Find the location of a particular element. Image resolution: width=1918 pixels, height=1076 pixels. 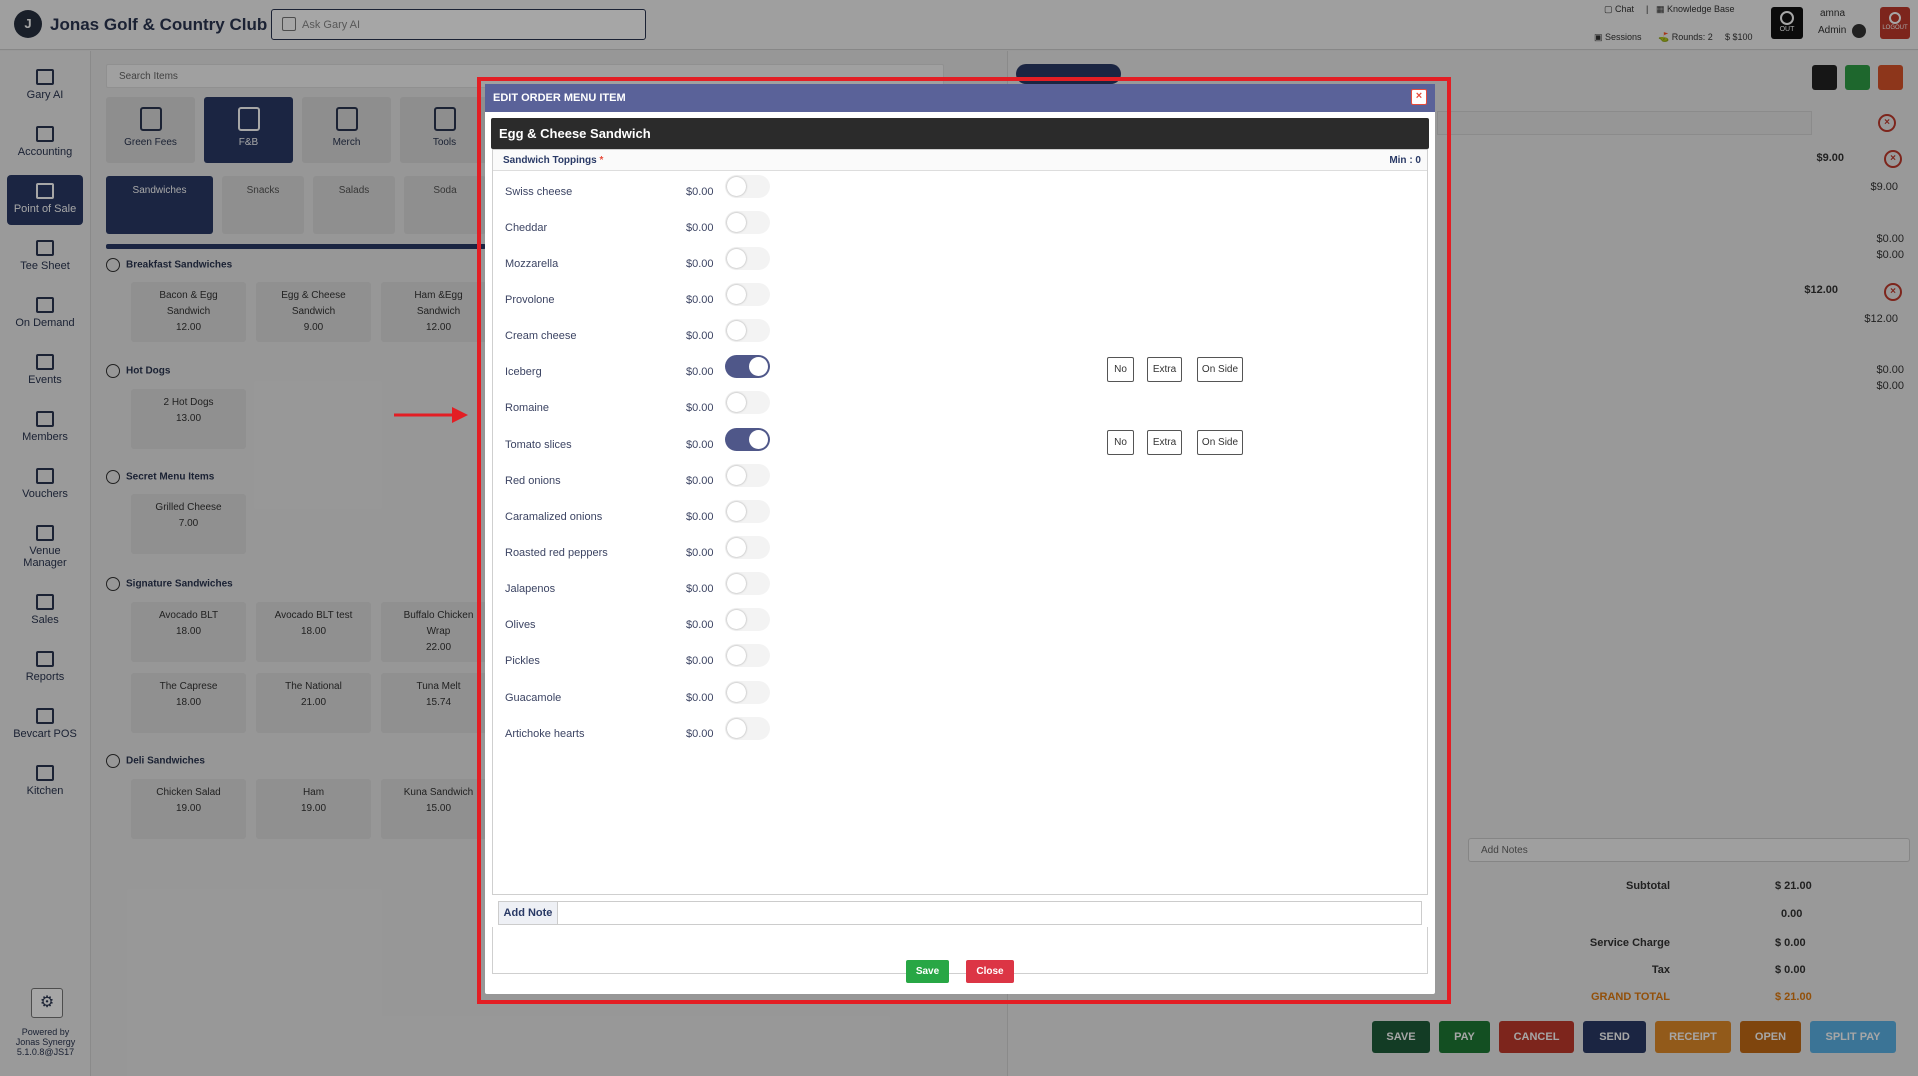

option-name: Swiss cheese is located at coordinates (539, 192).